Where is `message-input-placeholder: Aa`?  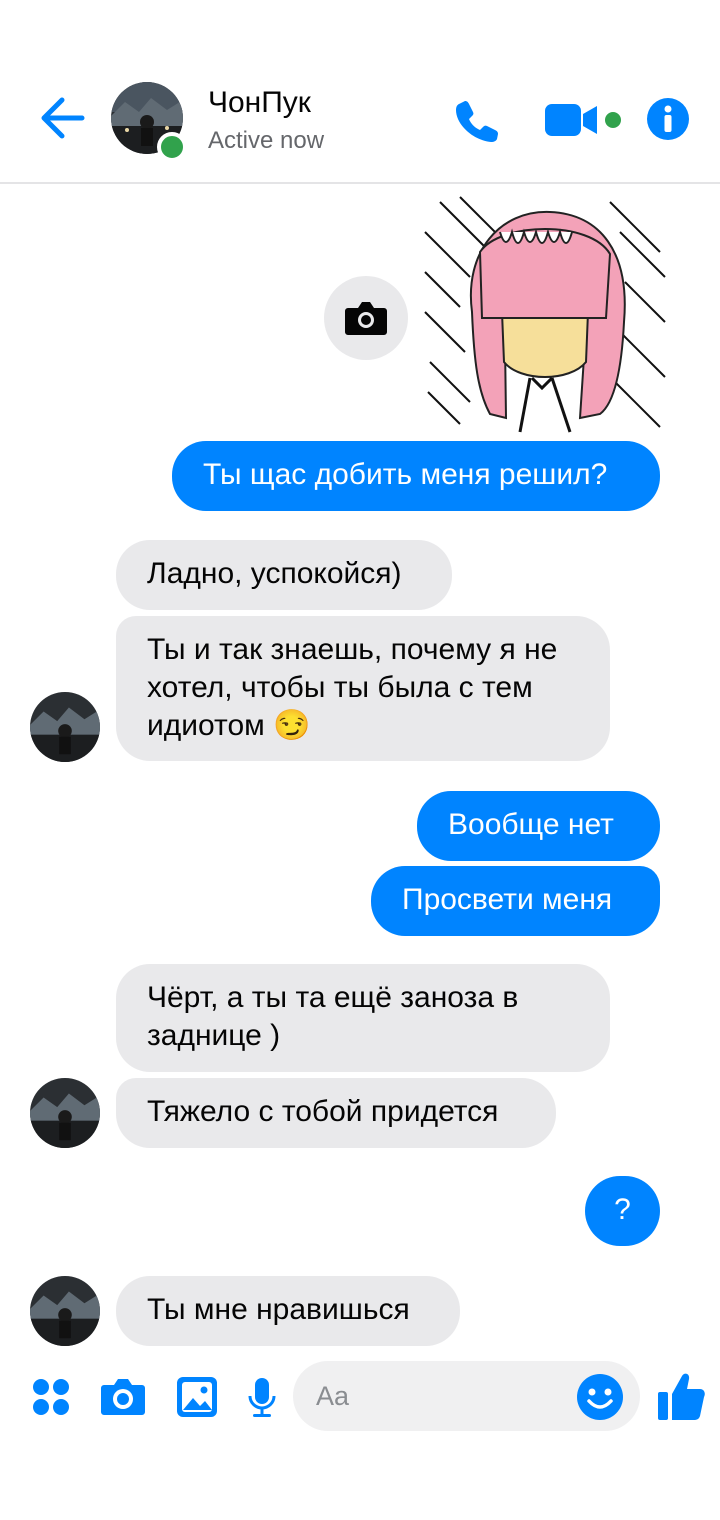
message-input-placeholder: Aa is located at coordinates (333, 1396).